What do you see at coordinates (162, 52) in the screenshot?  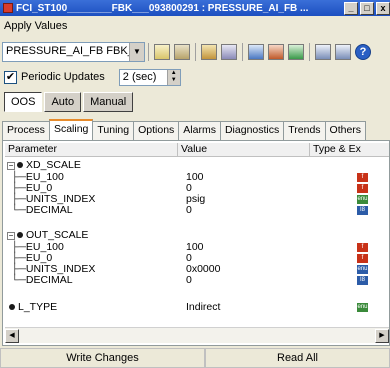 I see `edit-icon` at bounding box center [162, 52].